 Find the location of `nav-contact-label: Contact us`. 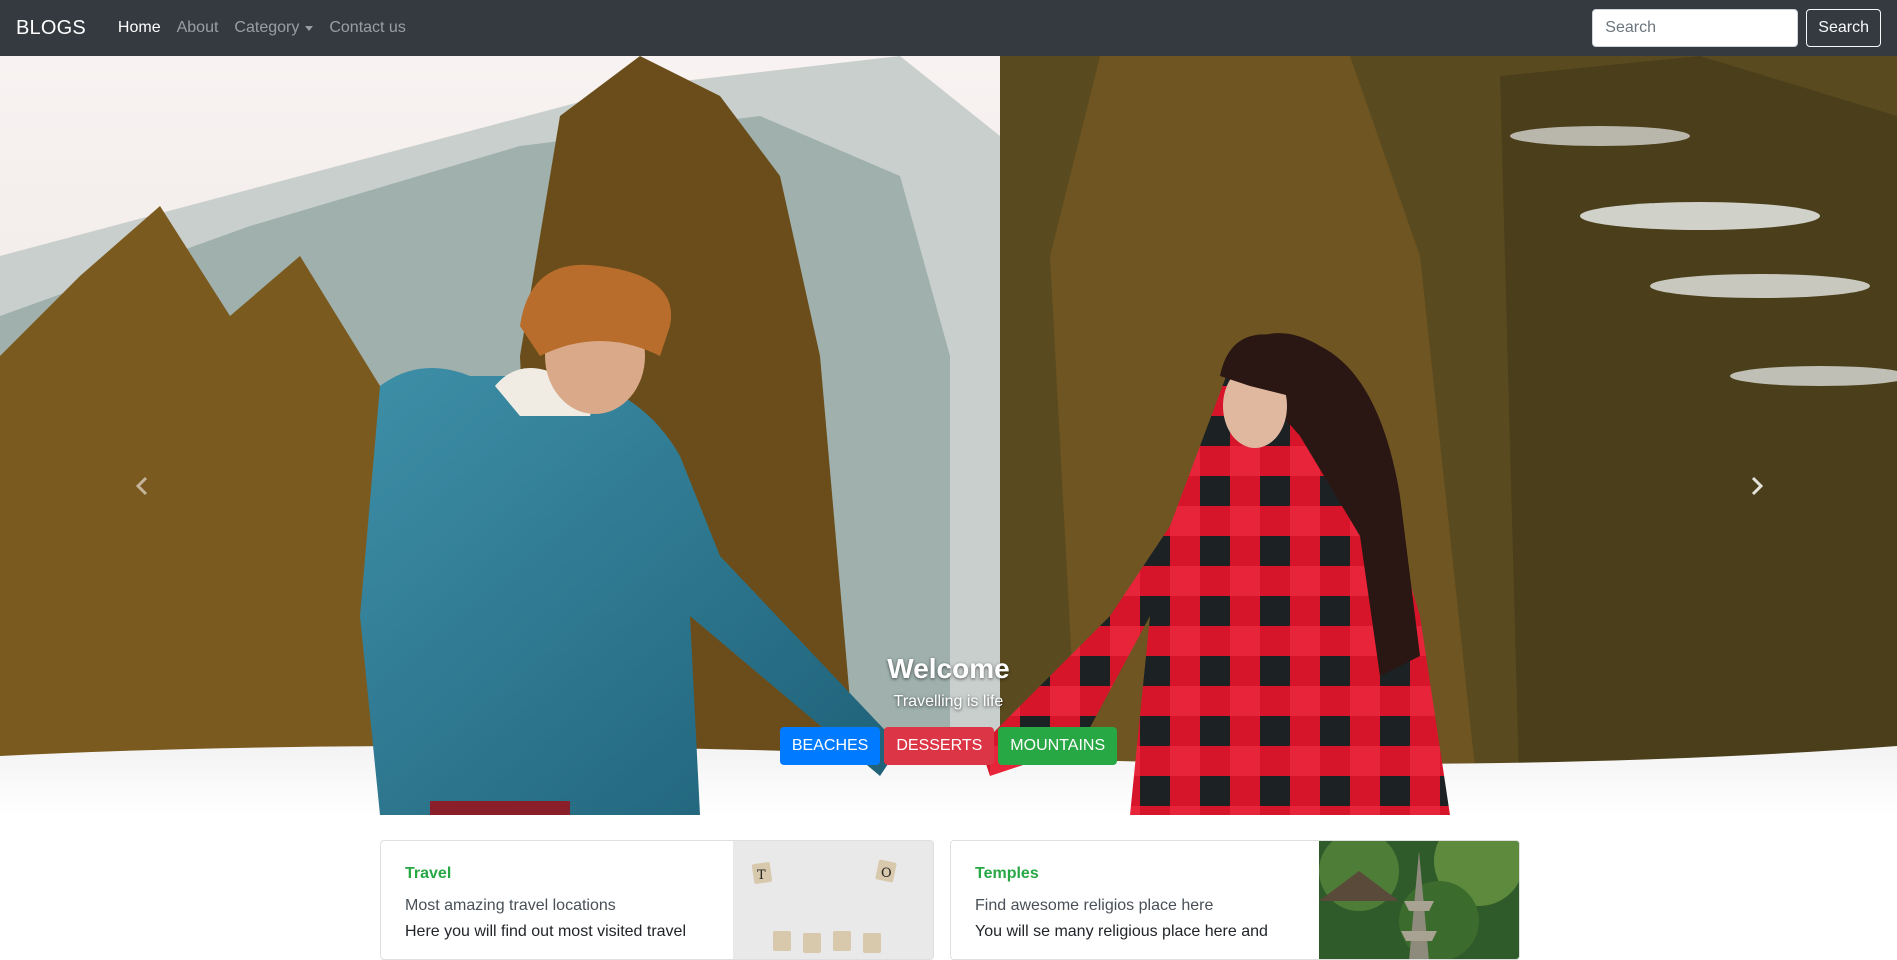

nav-contact-label: Contact us is located at coordinates (367, 27).